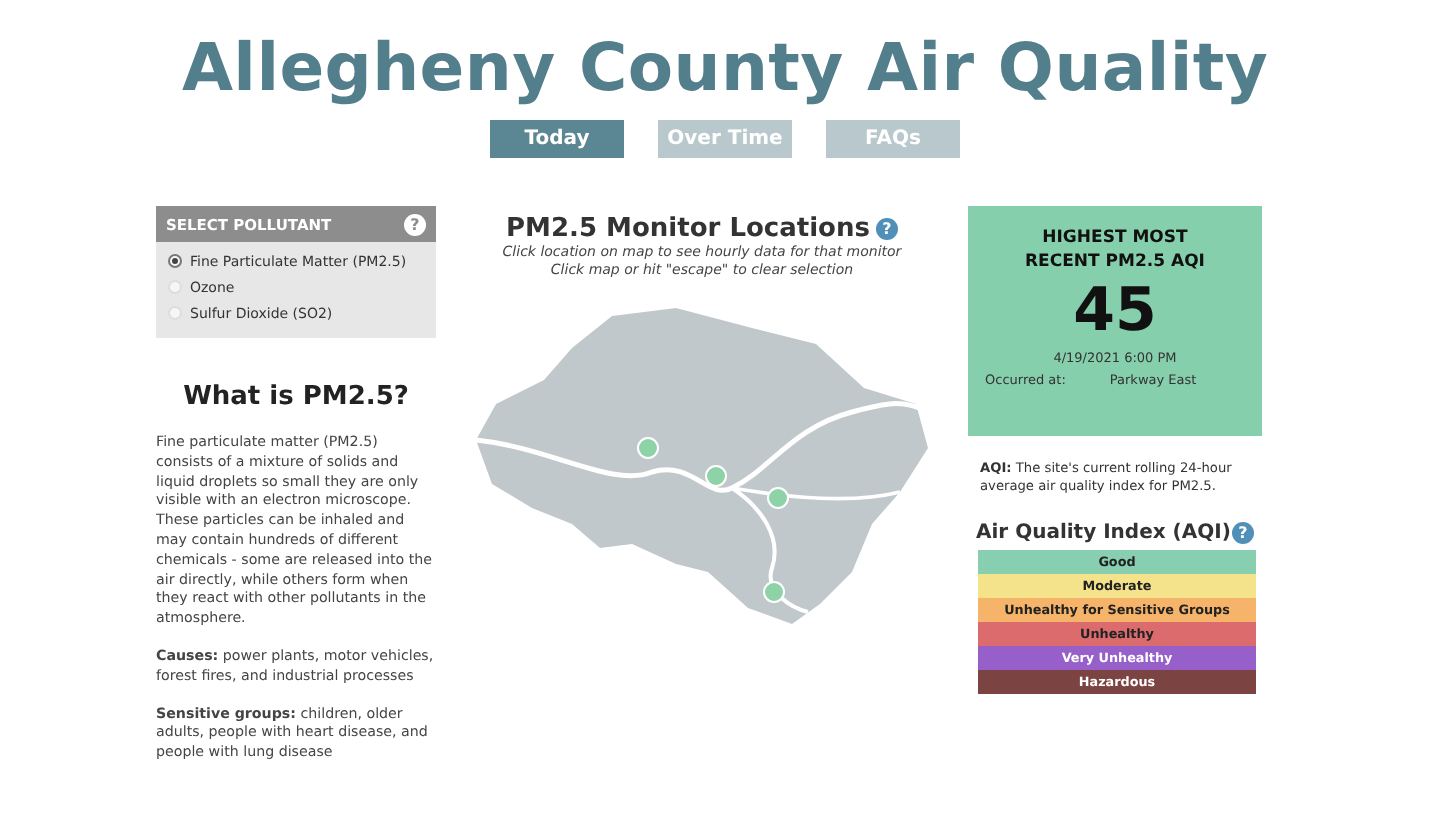 The image size is (1450, 816). Describe the element at coordinates (296, 397) in the screenshot. I see `section-heading: What is PM2.5?` at that location.